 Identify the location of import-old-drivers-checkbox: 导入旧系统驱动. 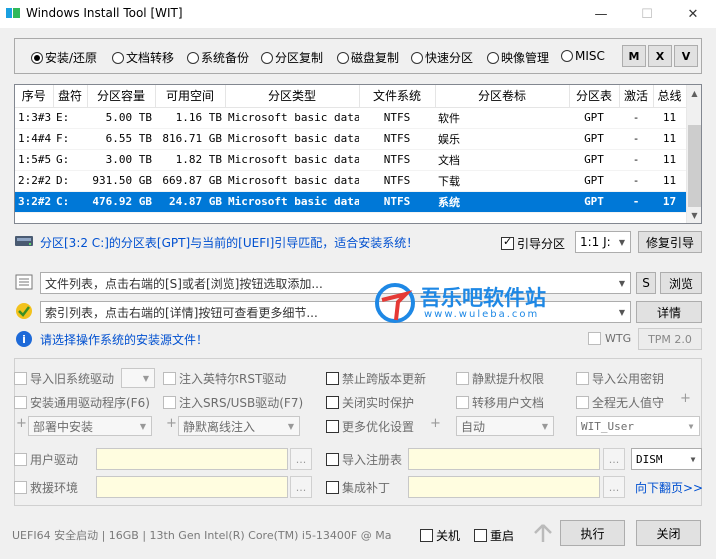
(64, 378).